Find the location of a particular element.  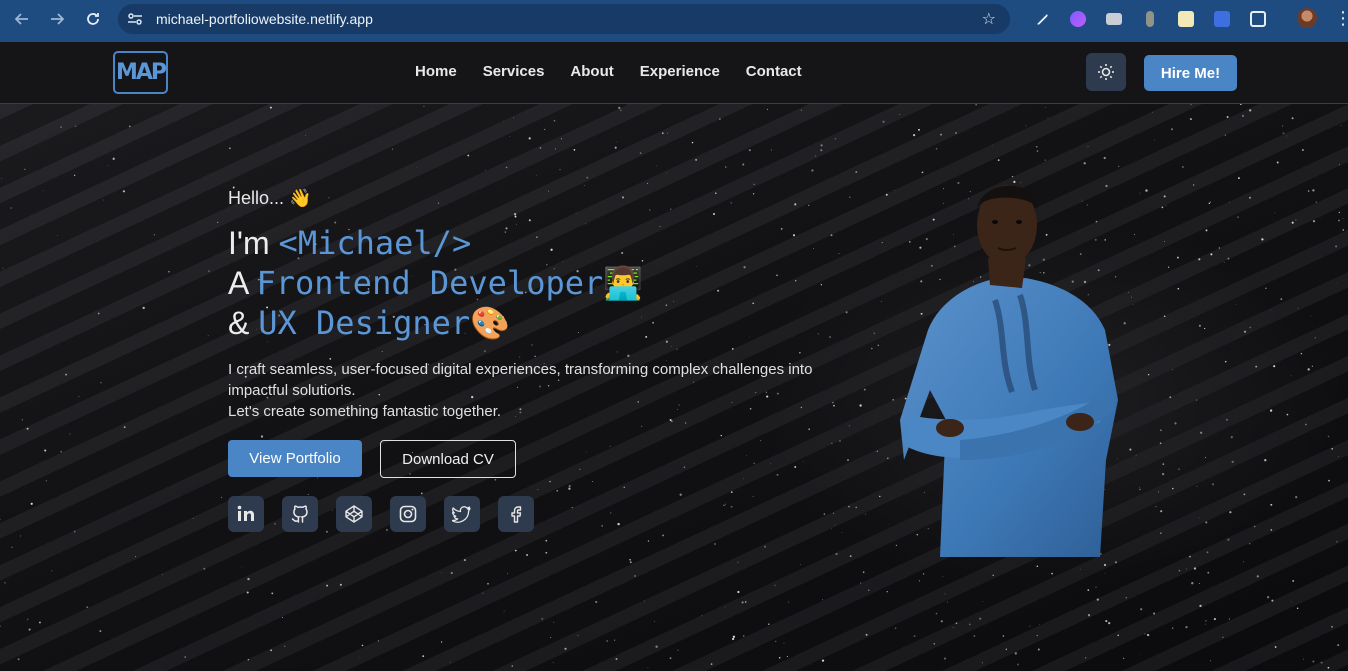

intro-line-role1: A Frontend Developer👨‍💻 is located at coordinates (435, 283).